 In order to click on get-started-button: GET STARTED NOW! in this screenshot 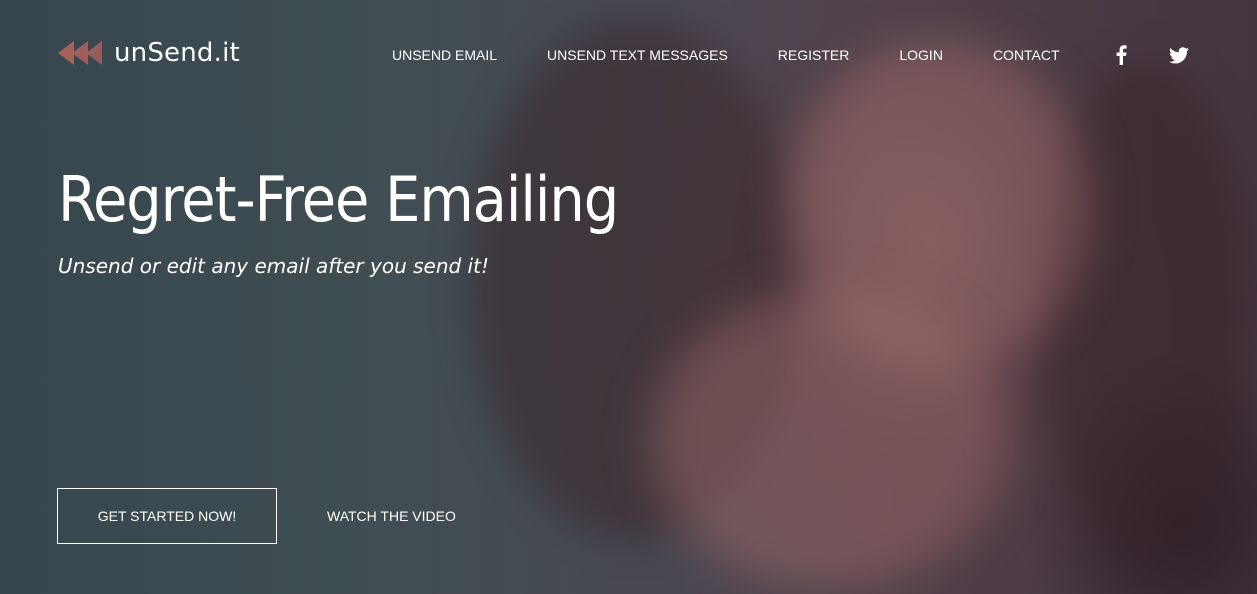, I will do `click(167, 516)`.